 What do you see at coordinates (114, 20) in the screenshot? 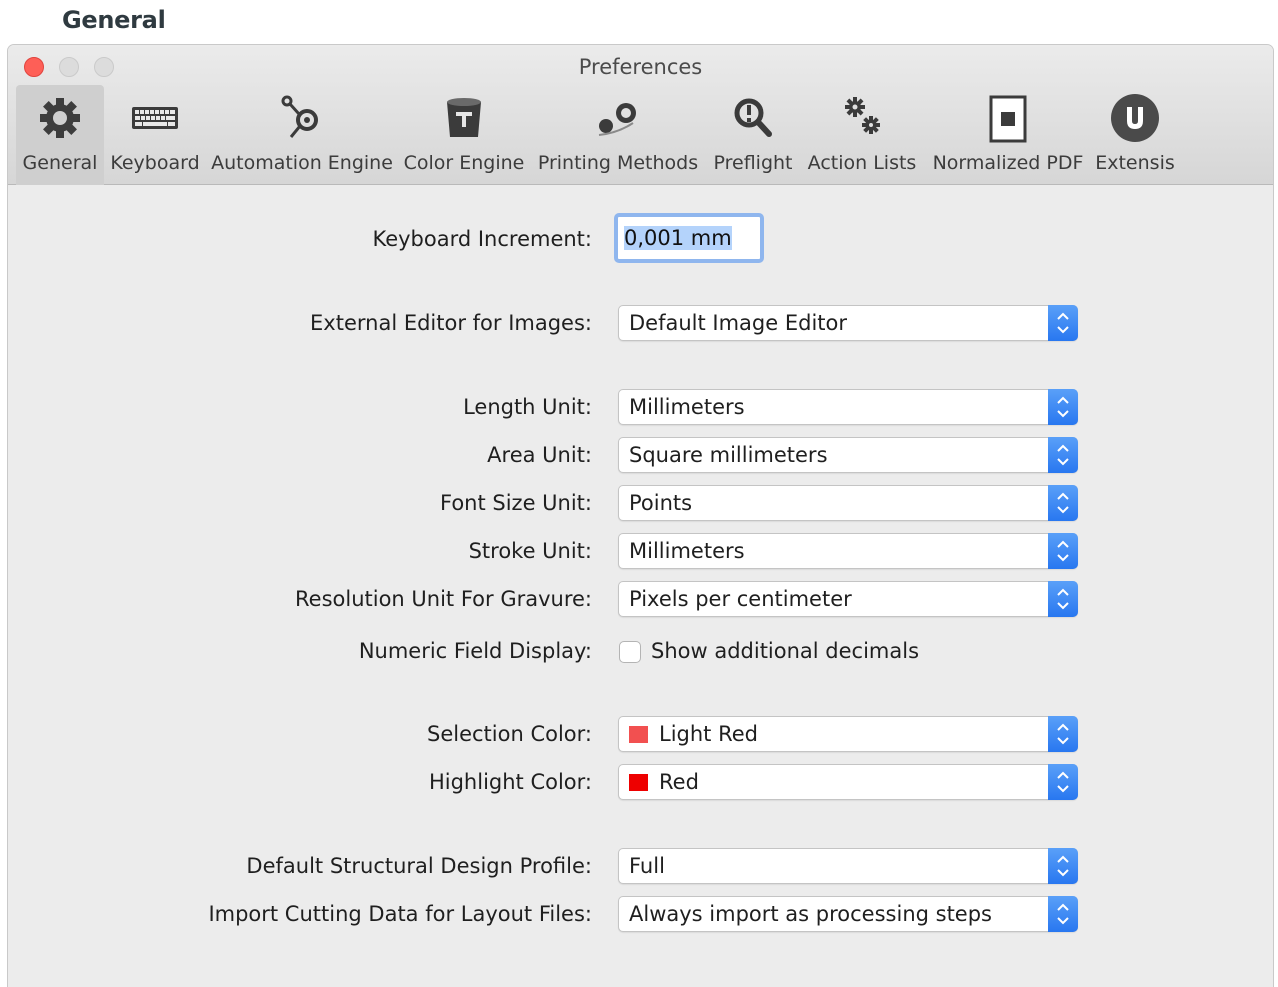
I see `page-heading: General` at bounding box center [114, 20].